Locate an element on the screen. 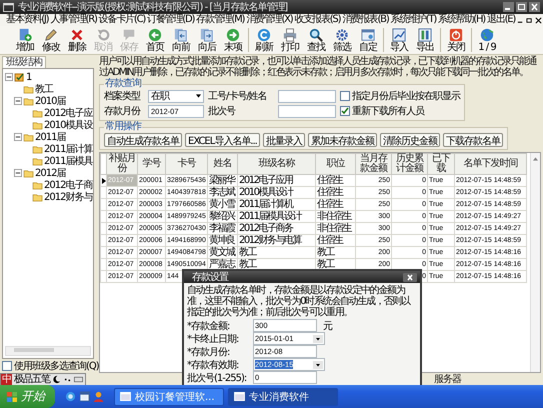 The width and height of the screenshot is (543, 408). vertical-scrollbar is located at coordinates (535, 262).